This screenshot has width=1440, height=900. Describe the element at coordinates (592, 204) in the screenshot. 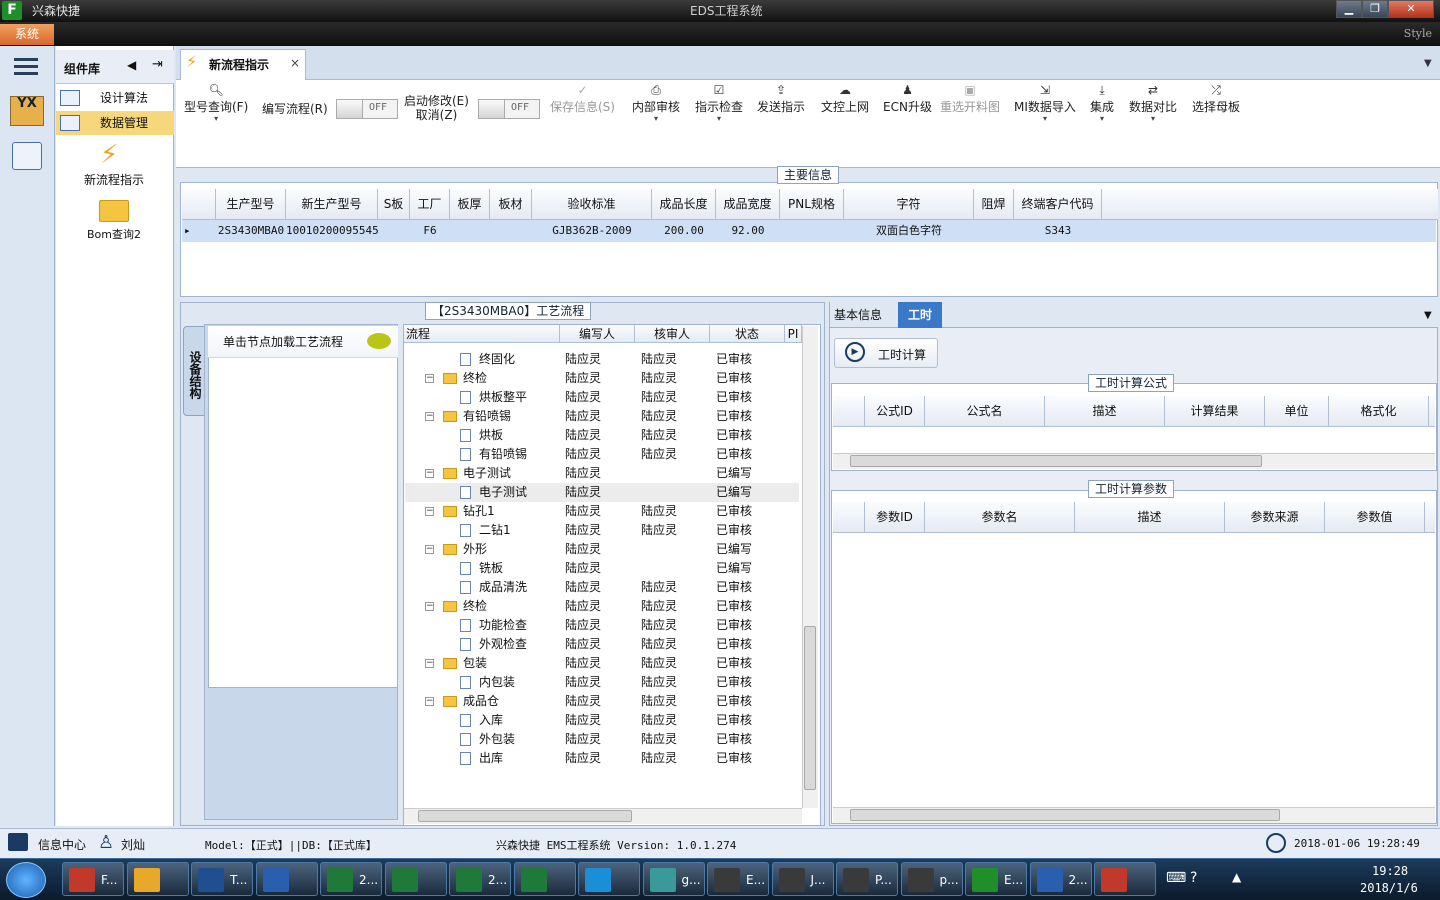

I see `column-header: 验收标准` at that location.